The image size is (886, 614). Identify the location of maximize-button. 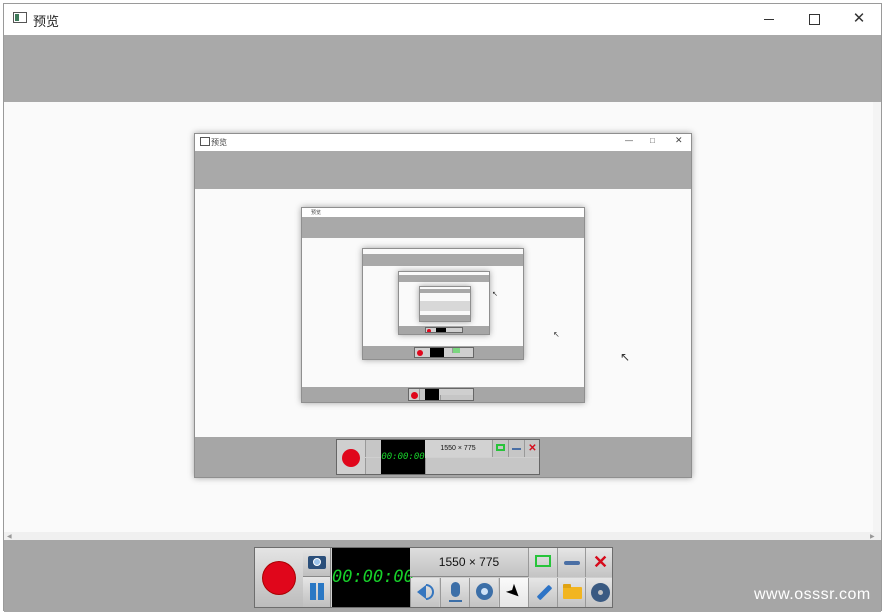
(814, 19).